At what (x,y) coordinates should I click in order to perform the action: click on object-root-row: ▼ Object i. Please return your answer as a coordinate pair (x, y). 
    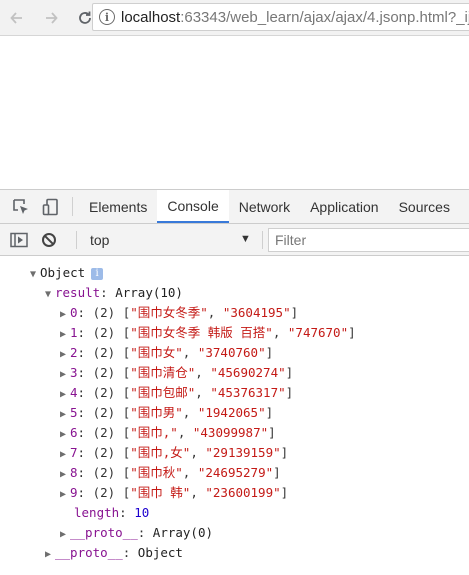
    Looking at the image, I should click on (67, 274).